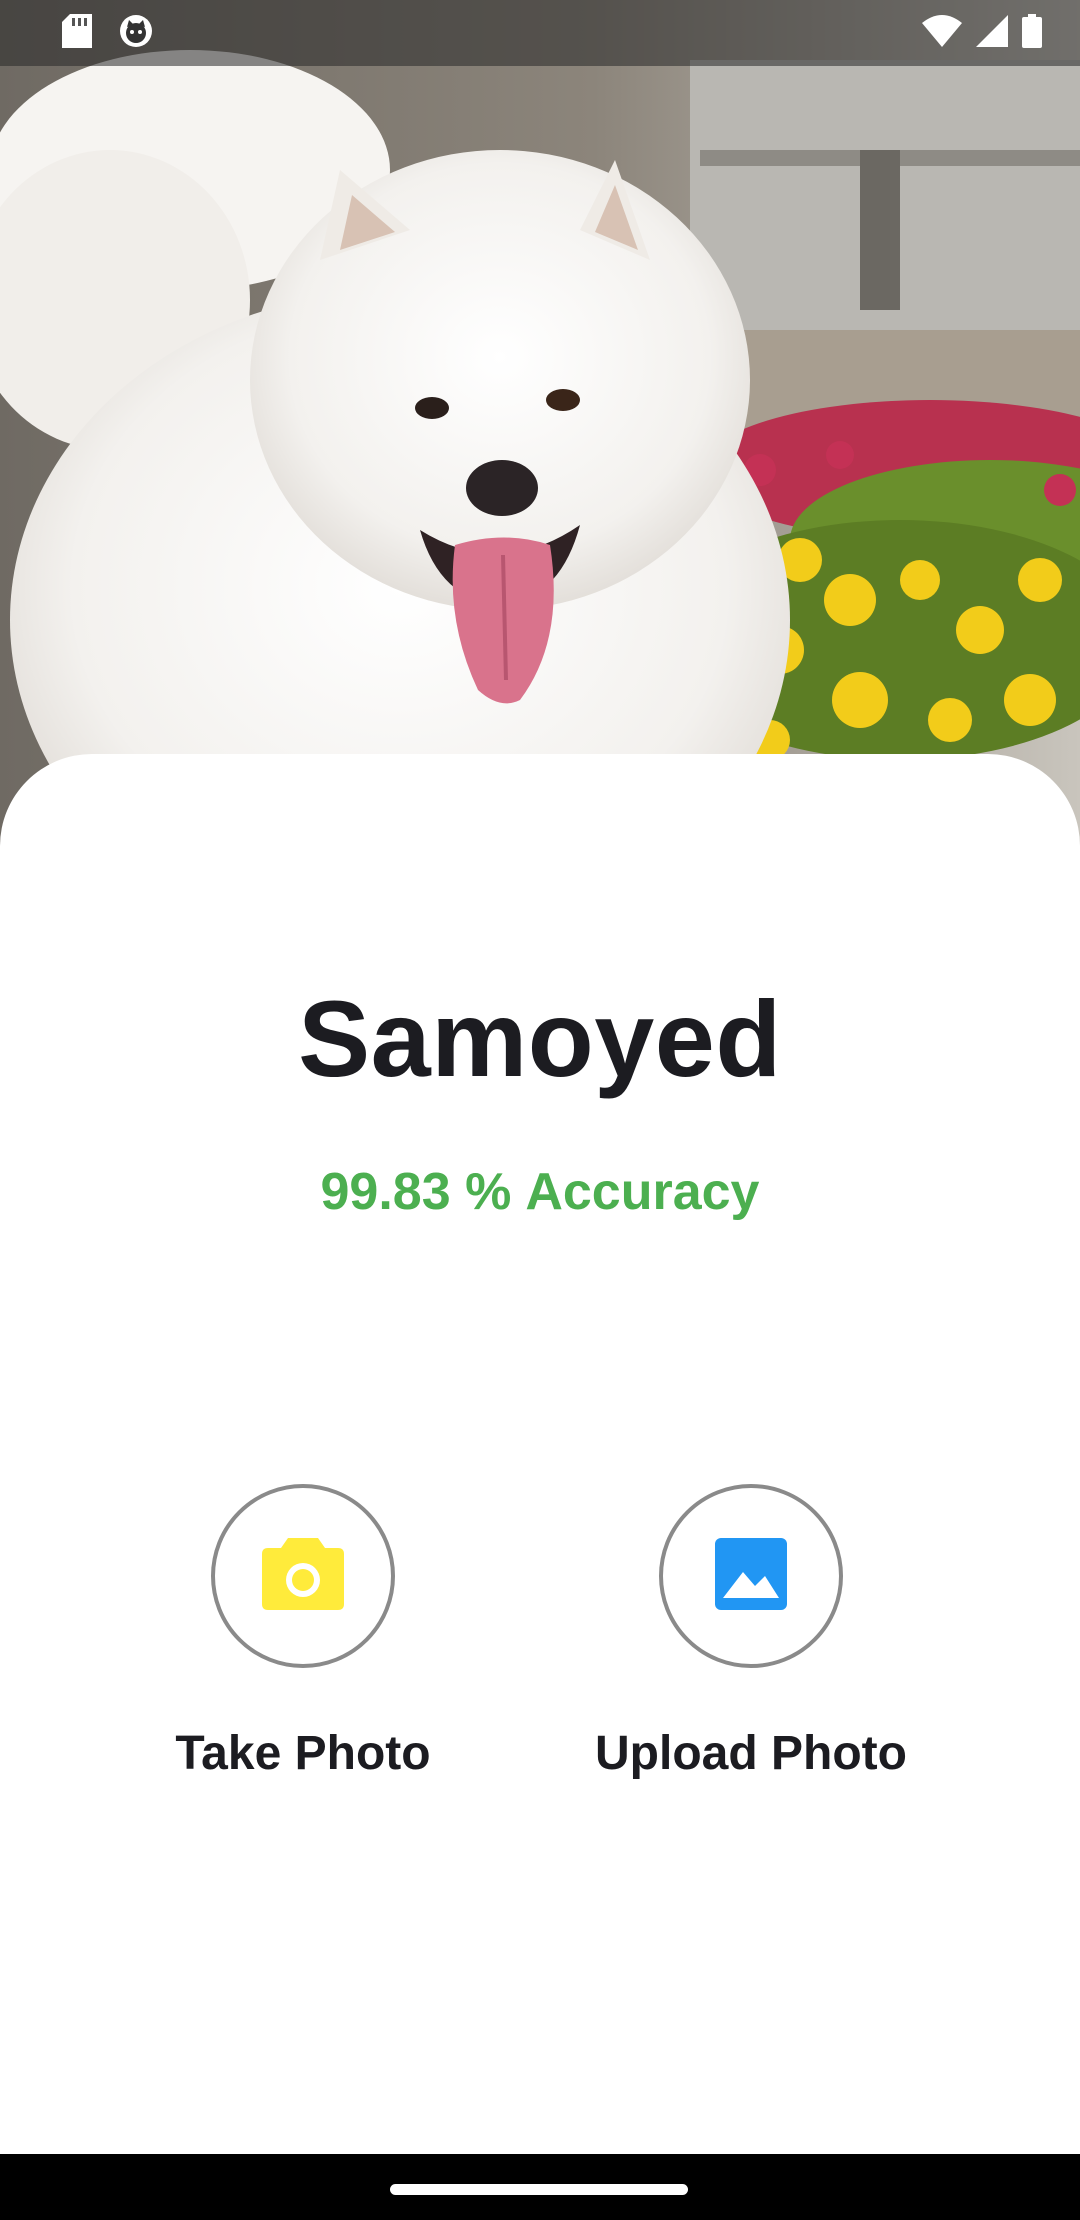 This screenshot has height=2220, width=1080. Describe the element at coordinates (540, 1038) in the screenshot. I see `breed-name: Samoyed` at that location.